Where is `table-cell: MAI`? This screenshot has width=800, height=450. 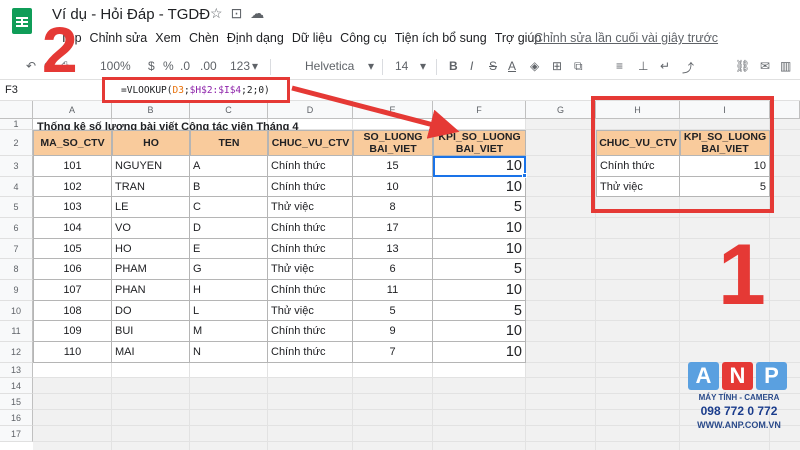 table-cell: MAI is located at coordinates (151, 352).